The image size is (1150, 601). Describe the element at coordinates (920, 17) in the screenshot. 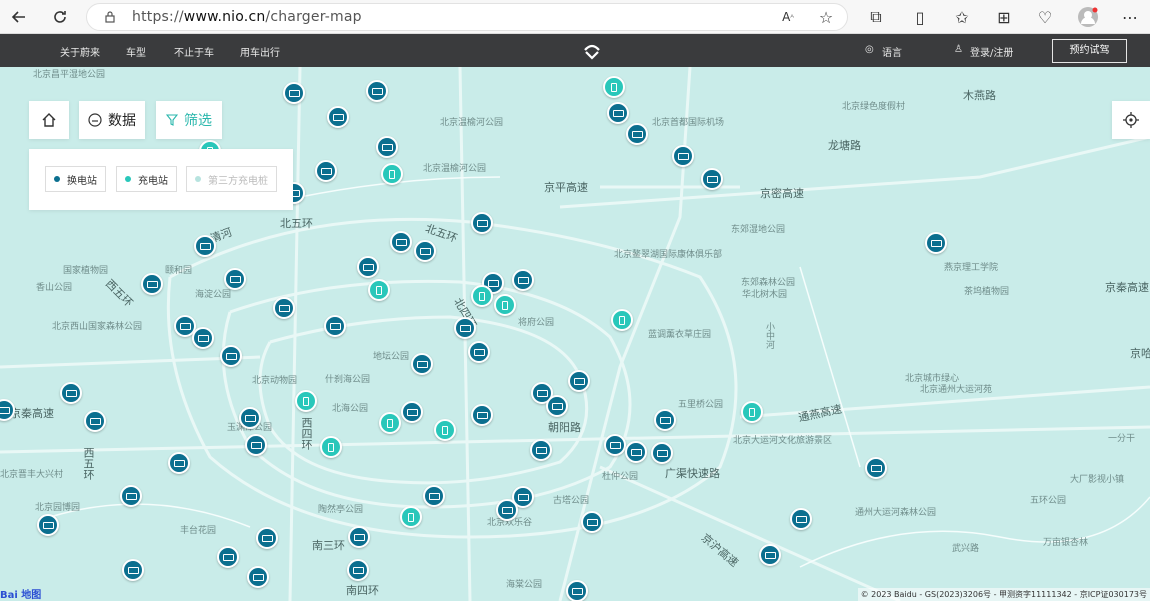

I see `split-screen-icon: ▯` at that location.